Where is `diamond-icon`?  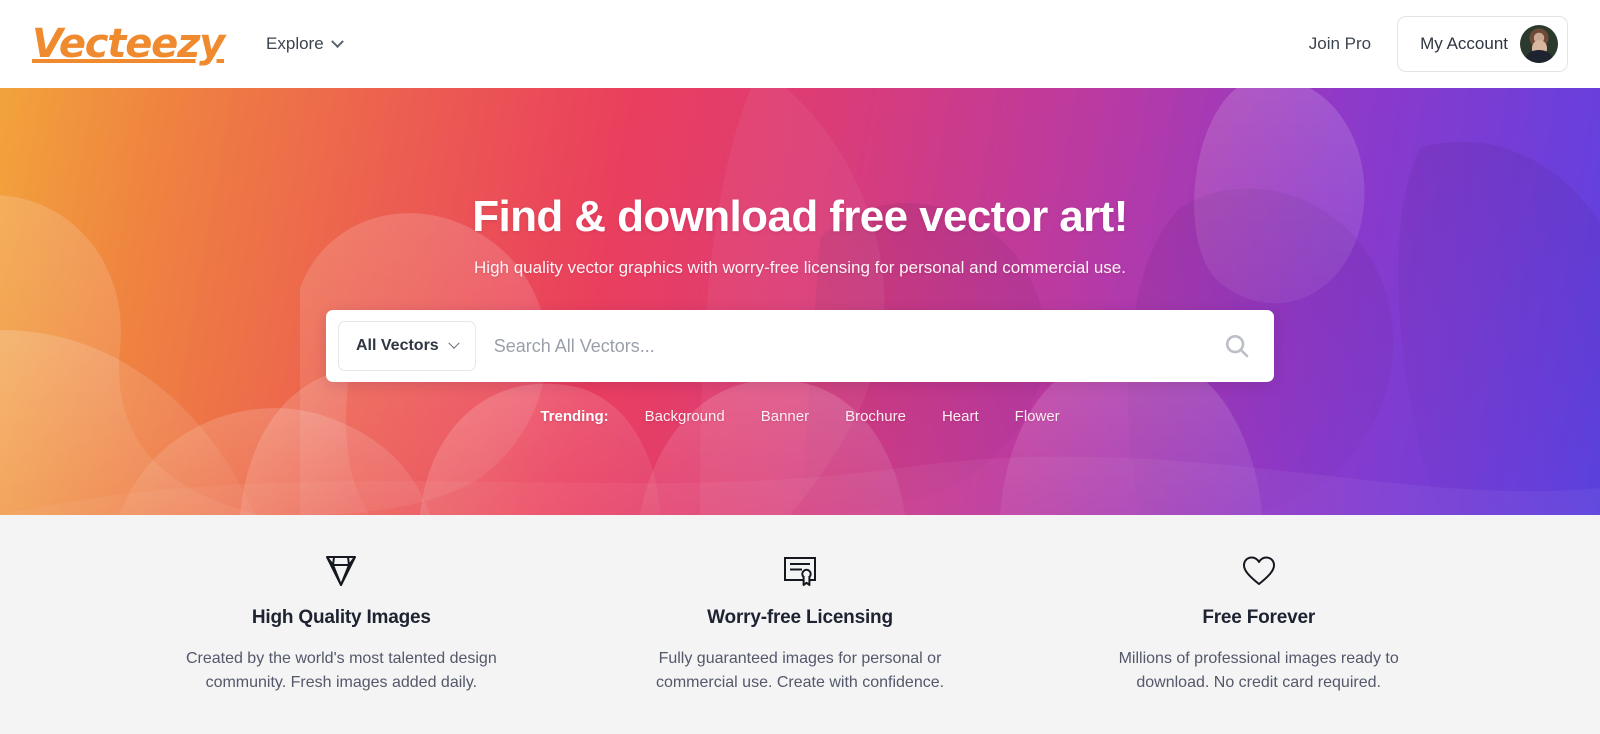
diamond-icon is located at coordinates (341, 571).